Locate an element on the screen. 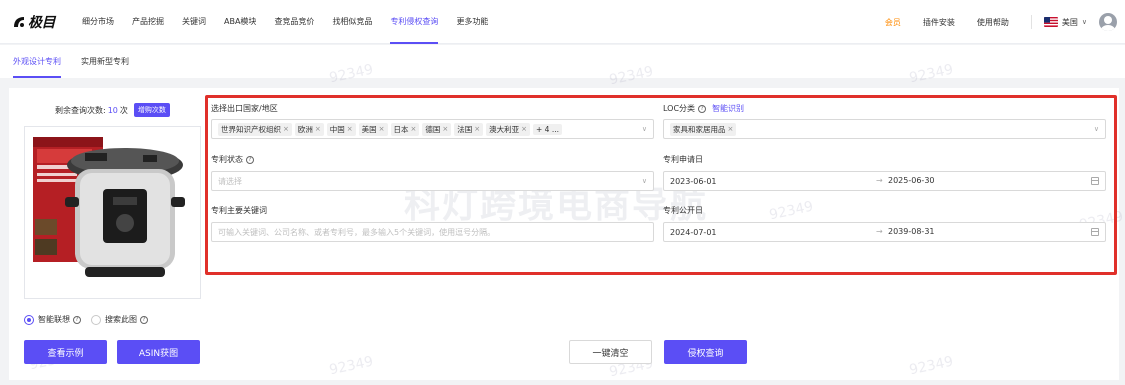 The width and height of the screenshot is (1125, 385). publish-end-date: 2039-08-31 is located at coordinates (911, 231).